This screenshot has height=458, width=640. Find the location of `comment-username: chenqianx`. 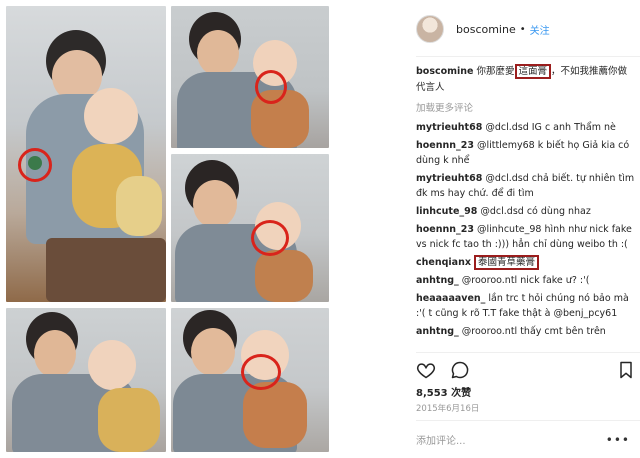

comment-username: chenqianx is located at coordinates (443, 262).